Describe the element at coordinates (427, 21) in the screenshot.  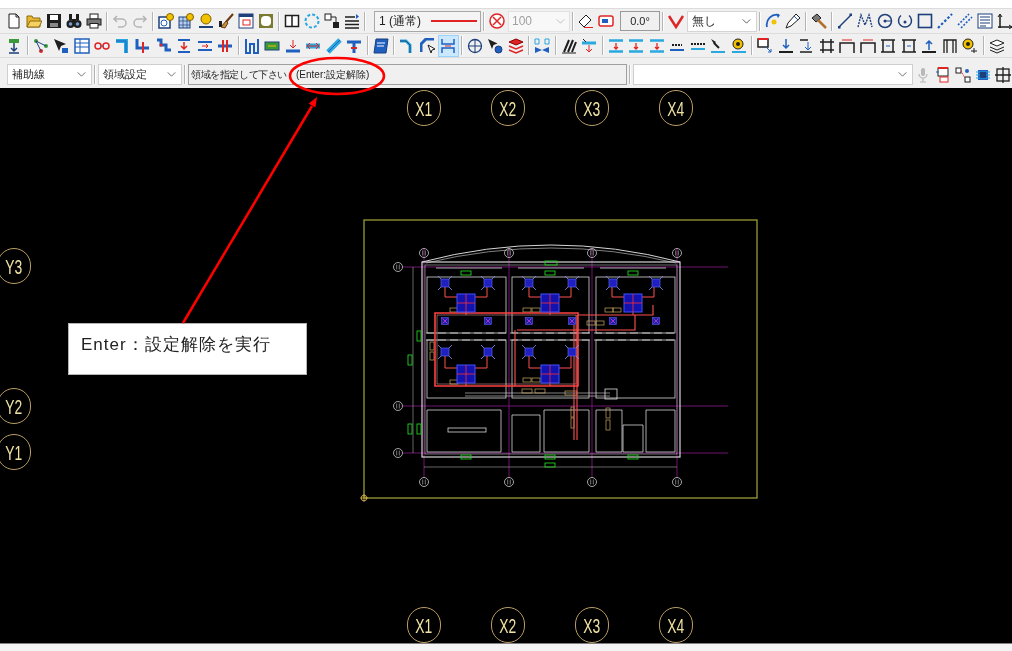
I see `line-type-dropdown: 1 (通常)` at that location.